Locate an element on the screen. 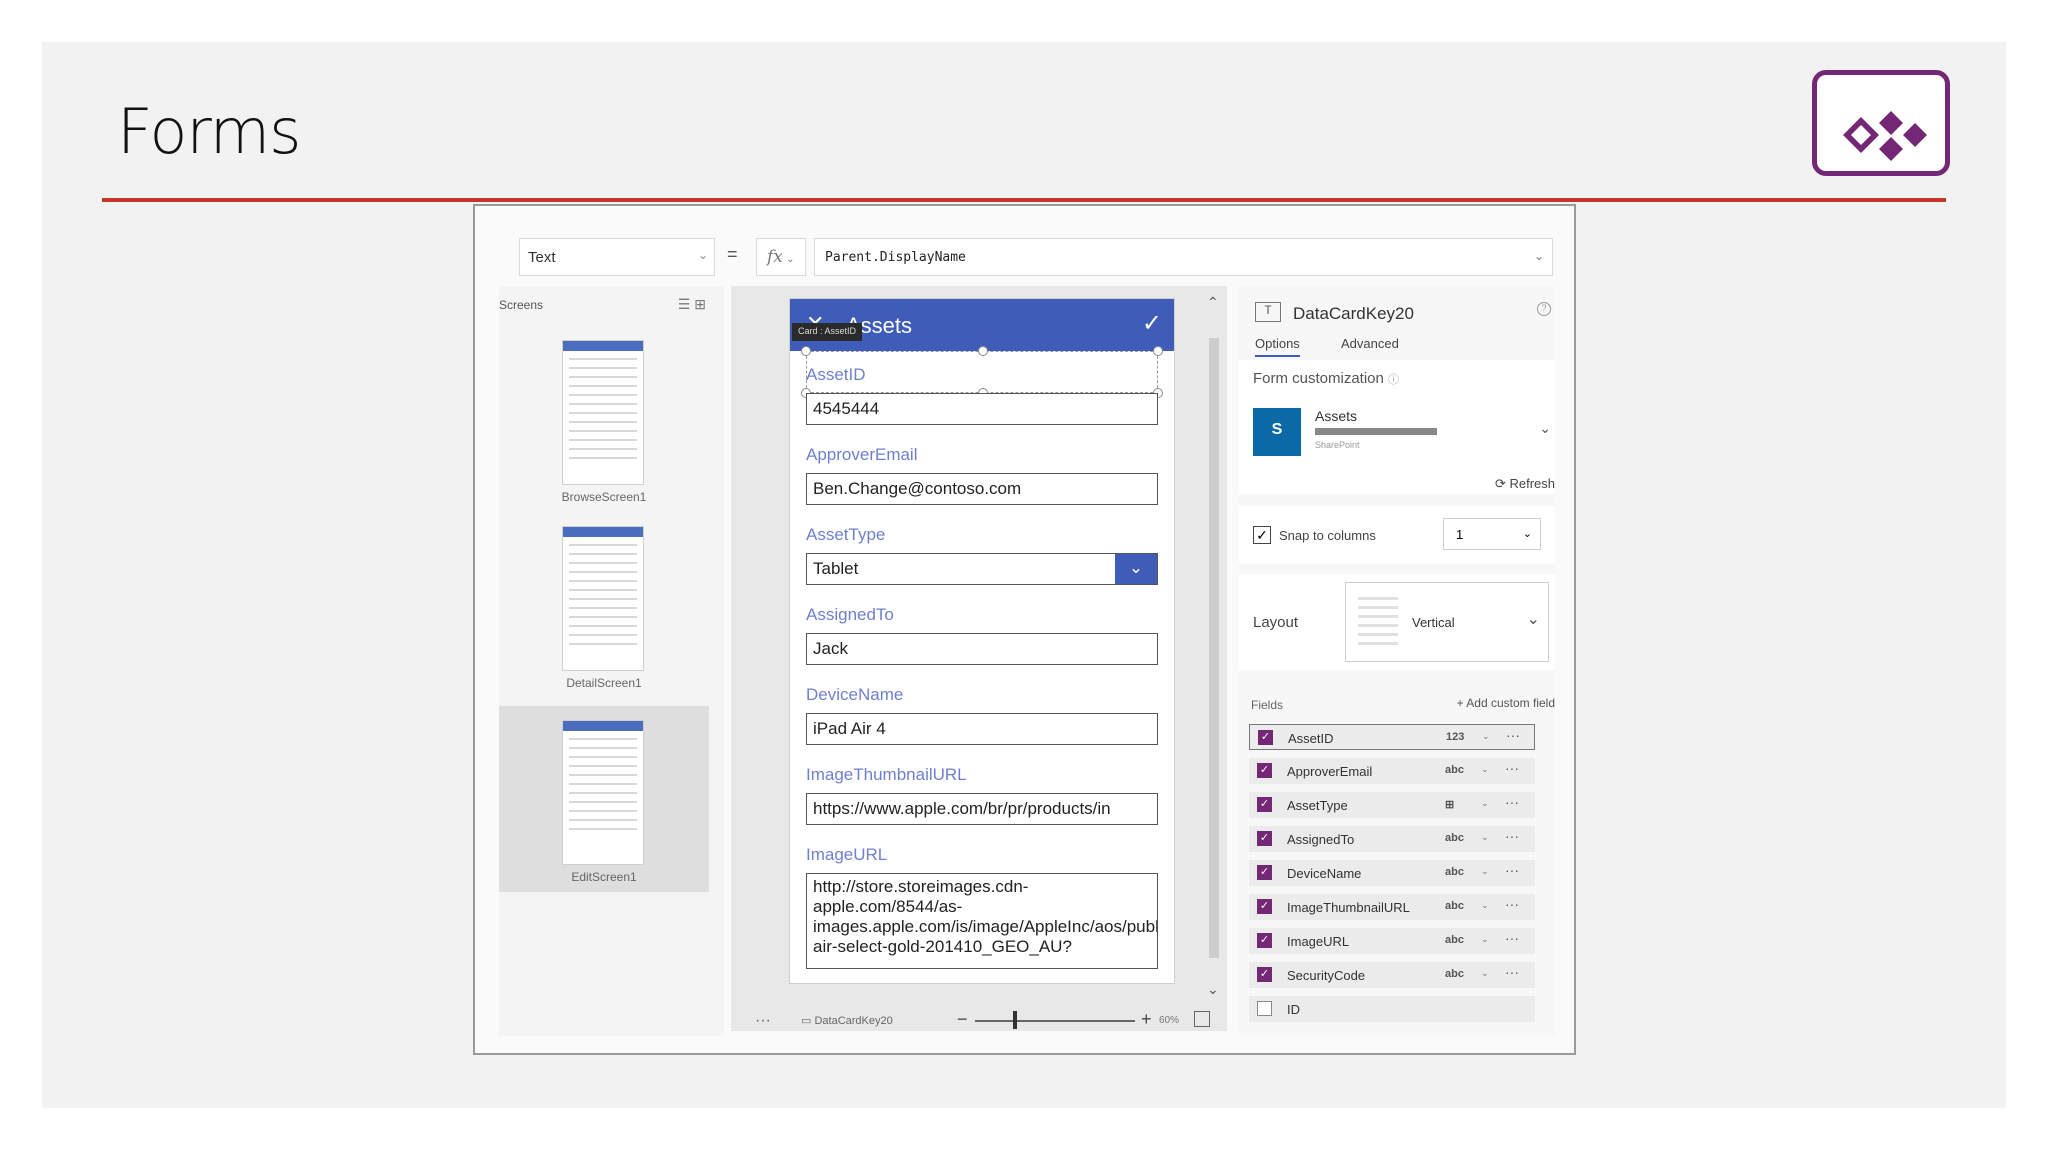 The width and height of the screenshot is (2048, 1152). columns-dropdown: 1 ⌄ is located at coordinates (1492, 534).